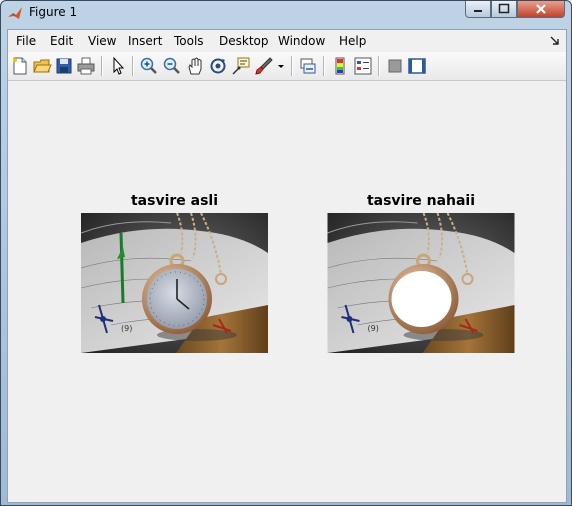 This screenshot has width=572, height=506. What do you see at coordinates (102, 41) in the screenshot?
I see `menu-view: View` at bounding box center [102, 41].